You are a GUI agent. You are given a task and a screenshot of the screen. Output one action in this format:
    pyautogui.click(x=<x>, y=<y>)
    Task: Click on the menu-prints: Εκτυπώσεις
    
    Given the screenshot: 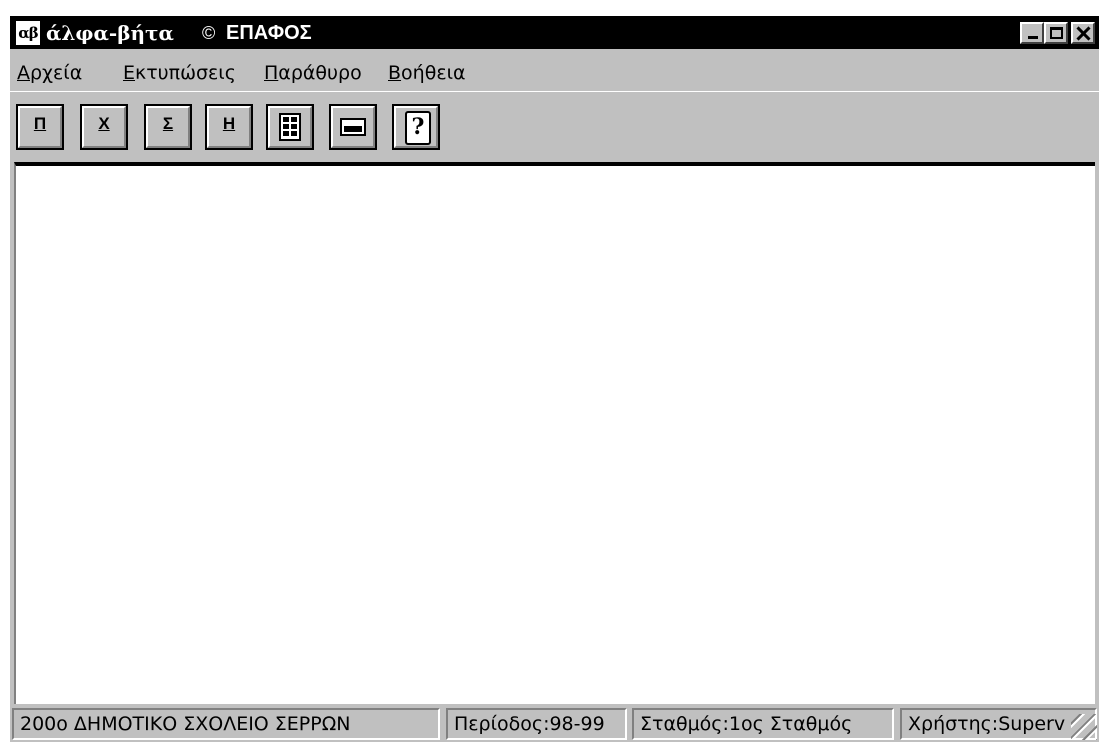 What is the action you would take?
    pyautogui.click(x=179, y=73)
    